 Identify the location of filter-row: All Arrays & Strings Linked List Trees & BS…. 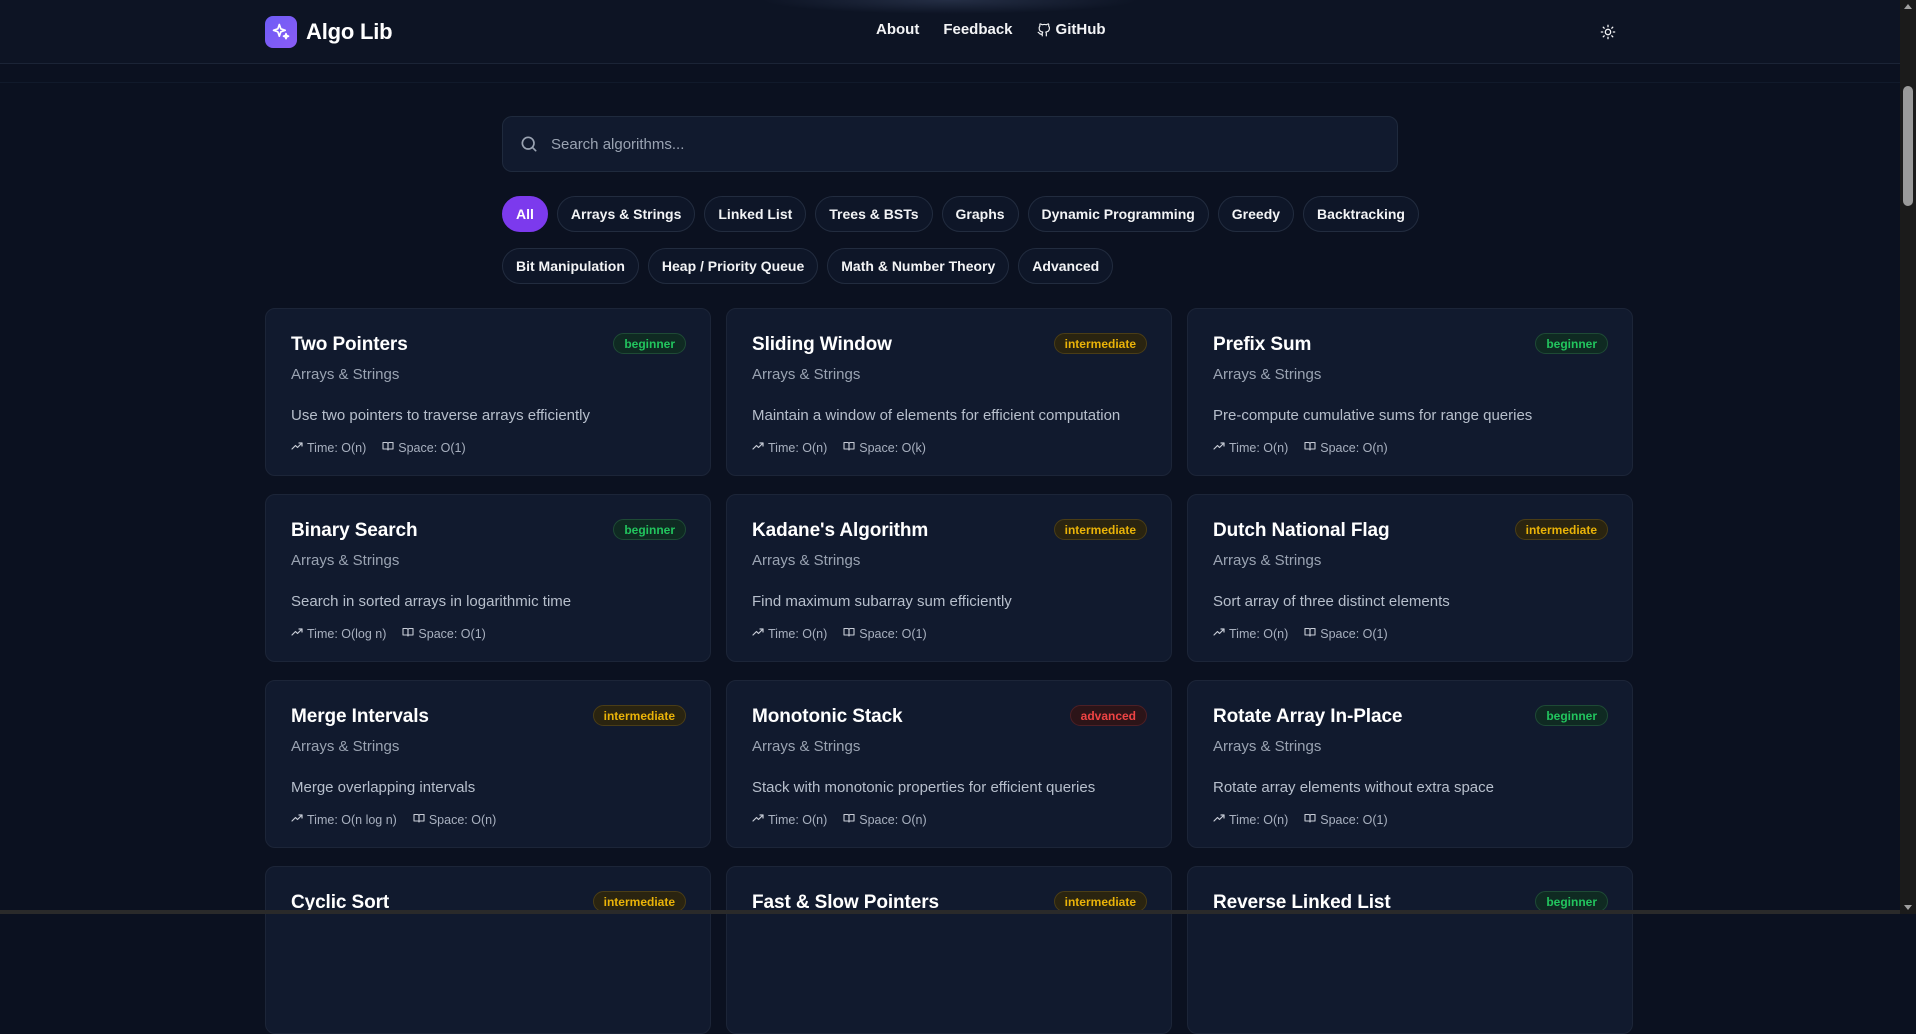
(960, 214).